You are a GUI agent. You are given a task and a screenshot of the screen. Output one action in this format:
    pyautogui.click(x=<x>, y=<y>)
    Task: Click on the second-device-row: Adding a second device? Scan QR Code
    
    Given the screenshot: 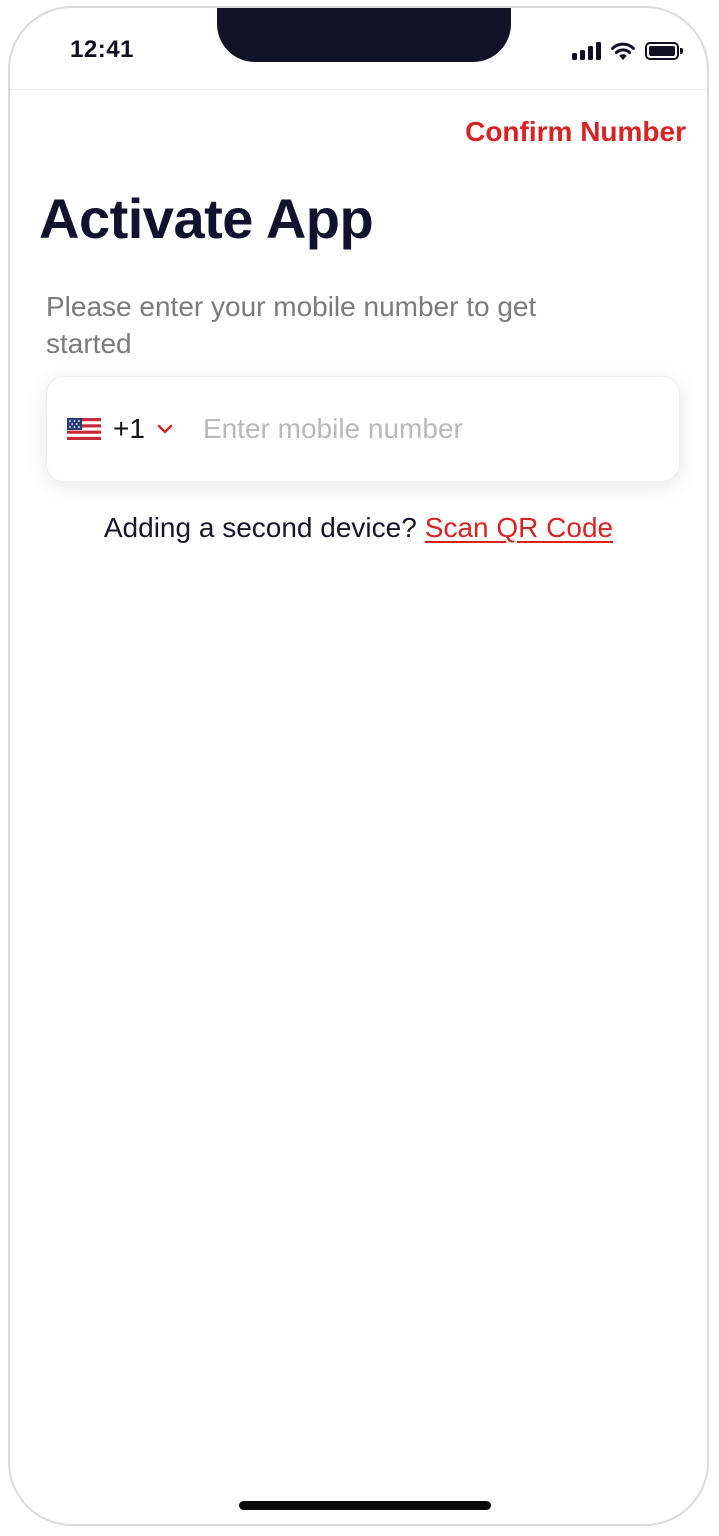 What is the action you would take?
    pyautogui.click(x=358, y=528)
    